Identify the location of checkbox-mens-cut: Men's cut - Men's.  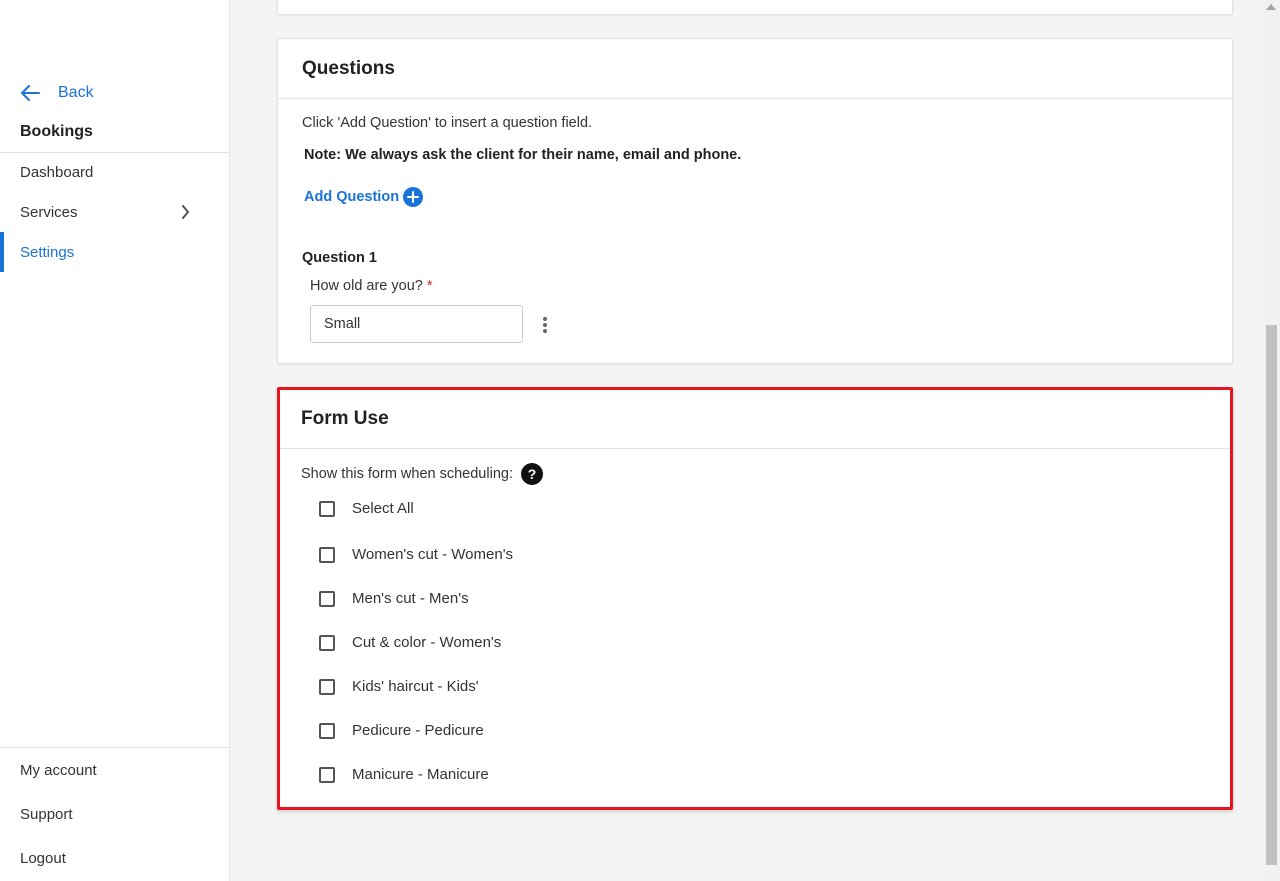
(394, 598).